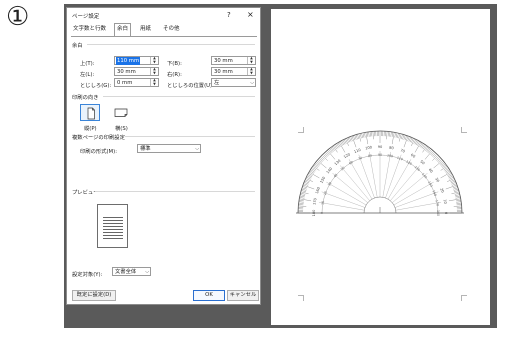  I want to click on top-margin-spinner: ▲ ▼, so click(154, 60).